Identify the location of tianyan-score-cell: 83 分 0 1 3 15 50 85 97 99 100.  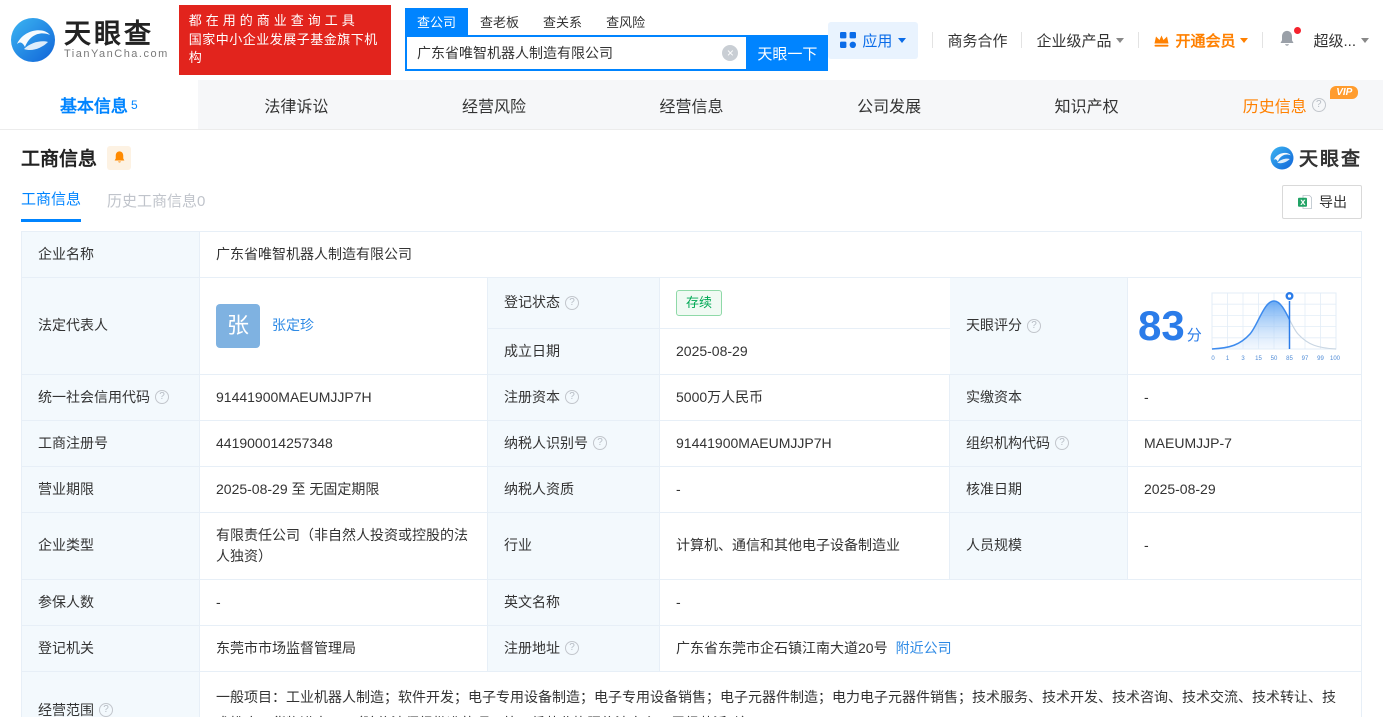
(1244, 326).